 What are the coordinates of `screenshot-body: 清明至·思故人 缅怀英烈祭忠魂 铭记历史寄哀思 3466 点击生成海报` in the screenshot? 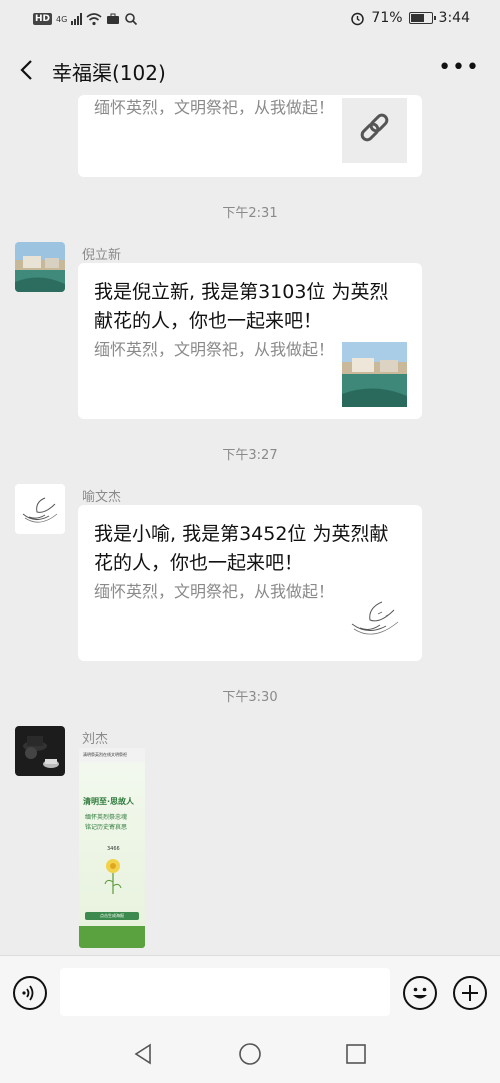 It's located at (112, 855).